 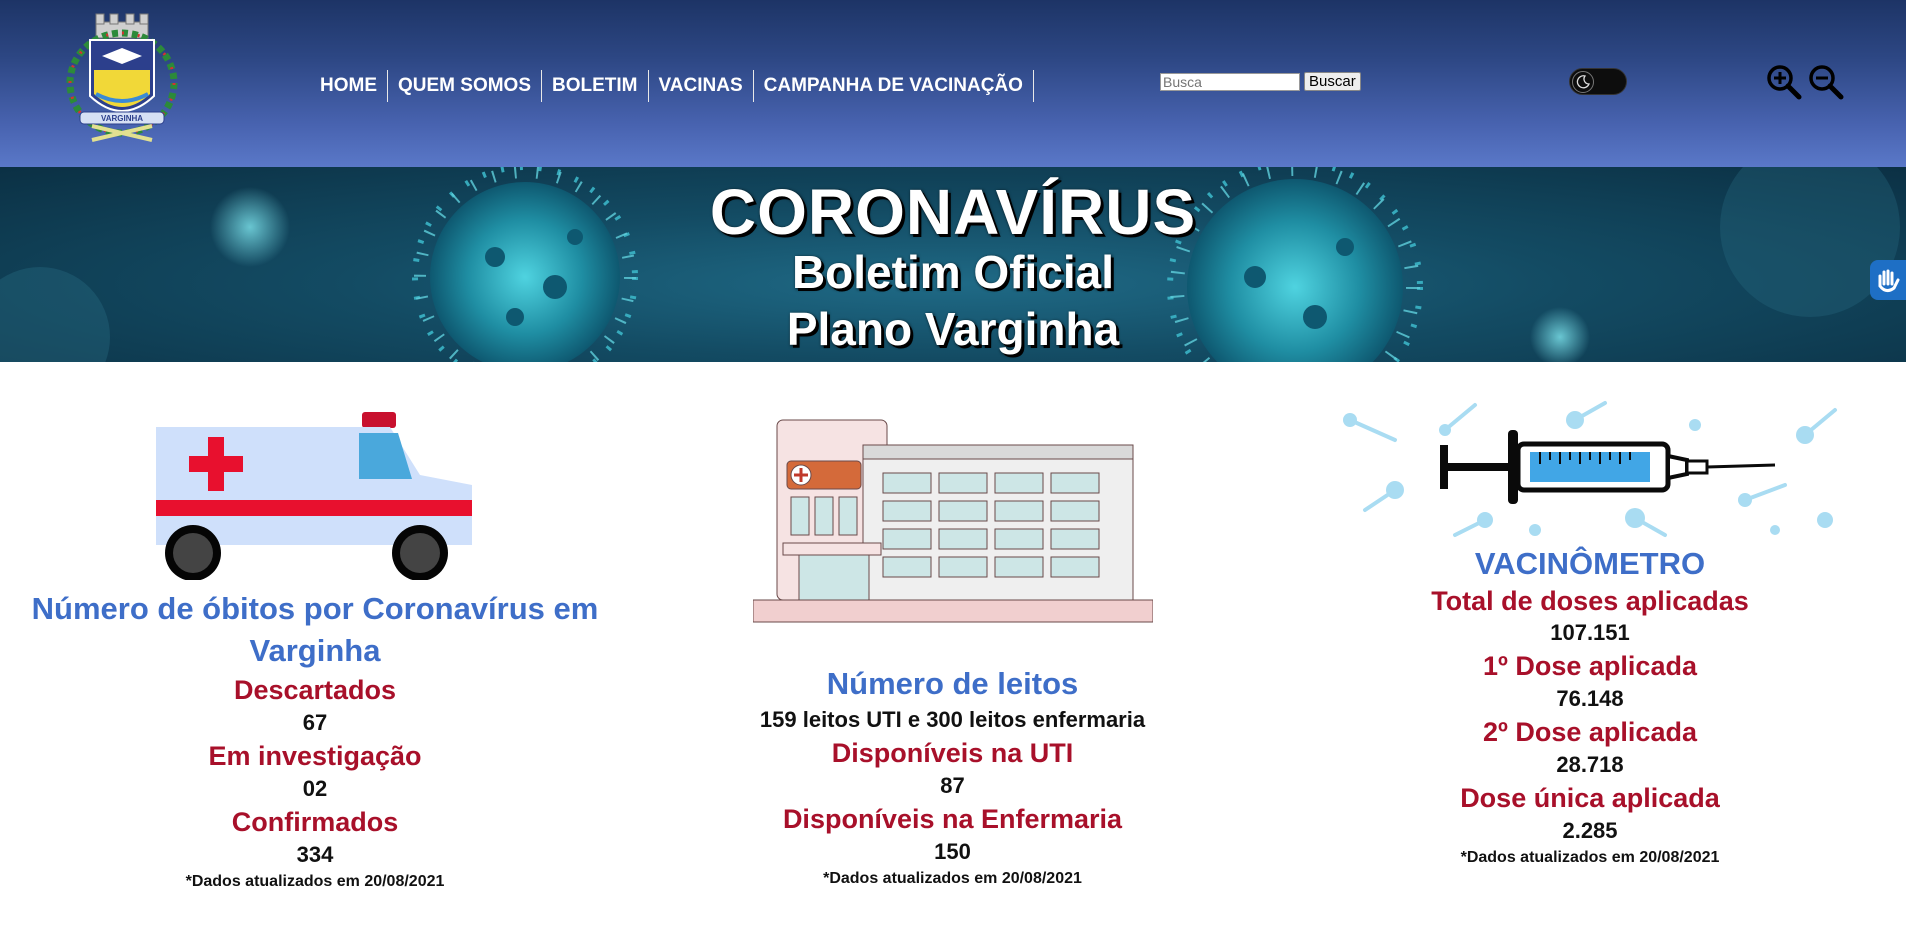 I want to click on nav-campanha-vacinacao: CAMPANHA DE VACINAÇÃO, so click(x=894, y=86).